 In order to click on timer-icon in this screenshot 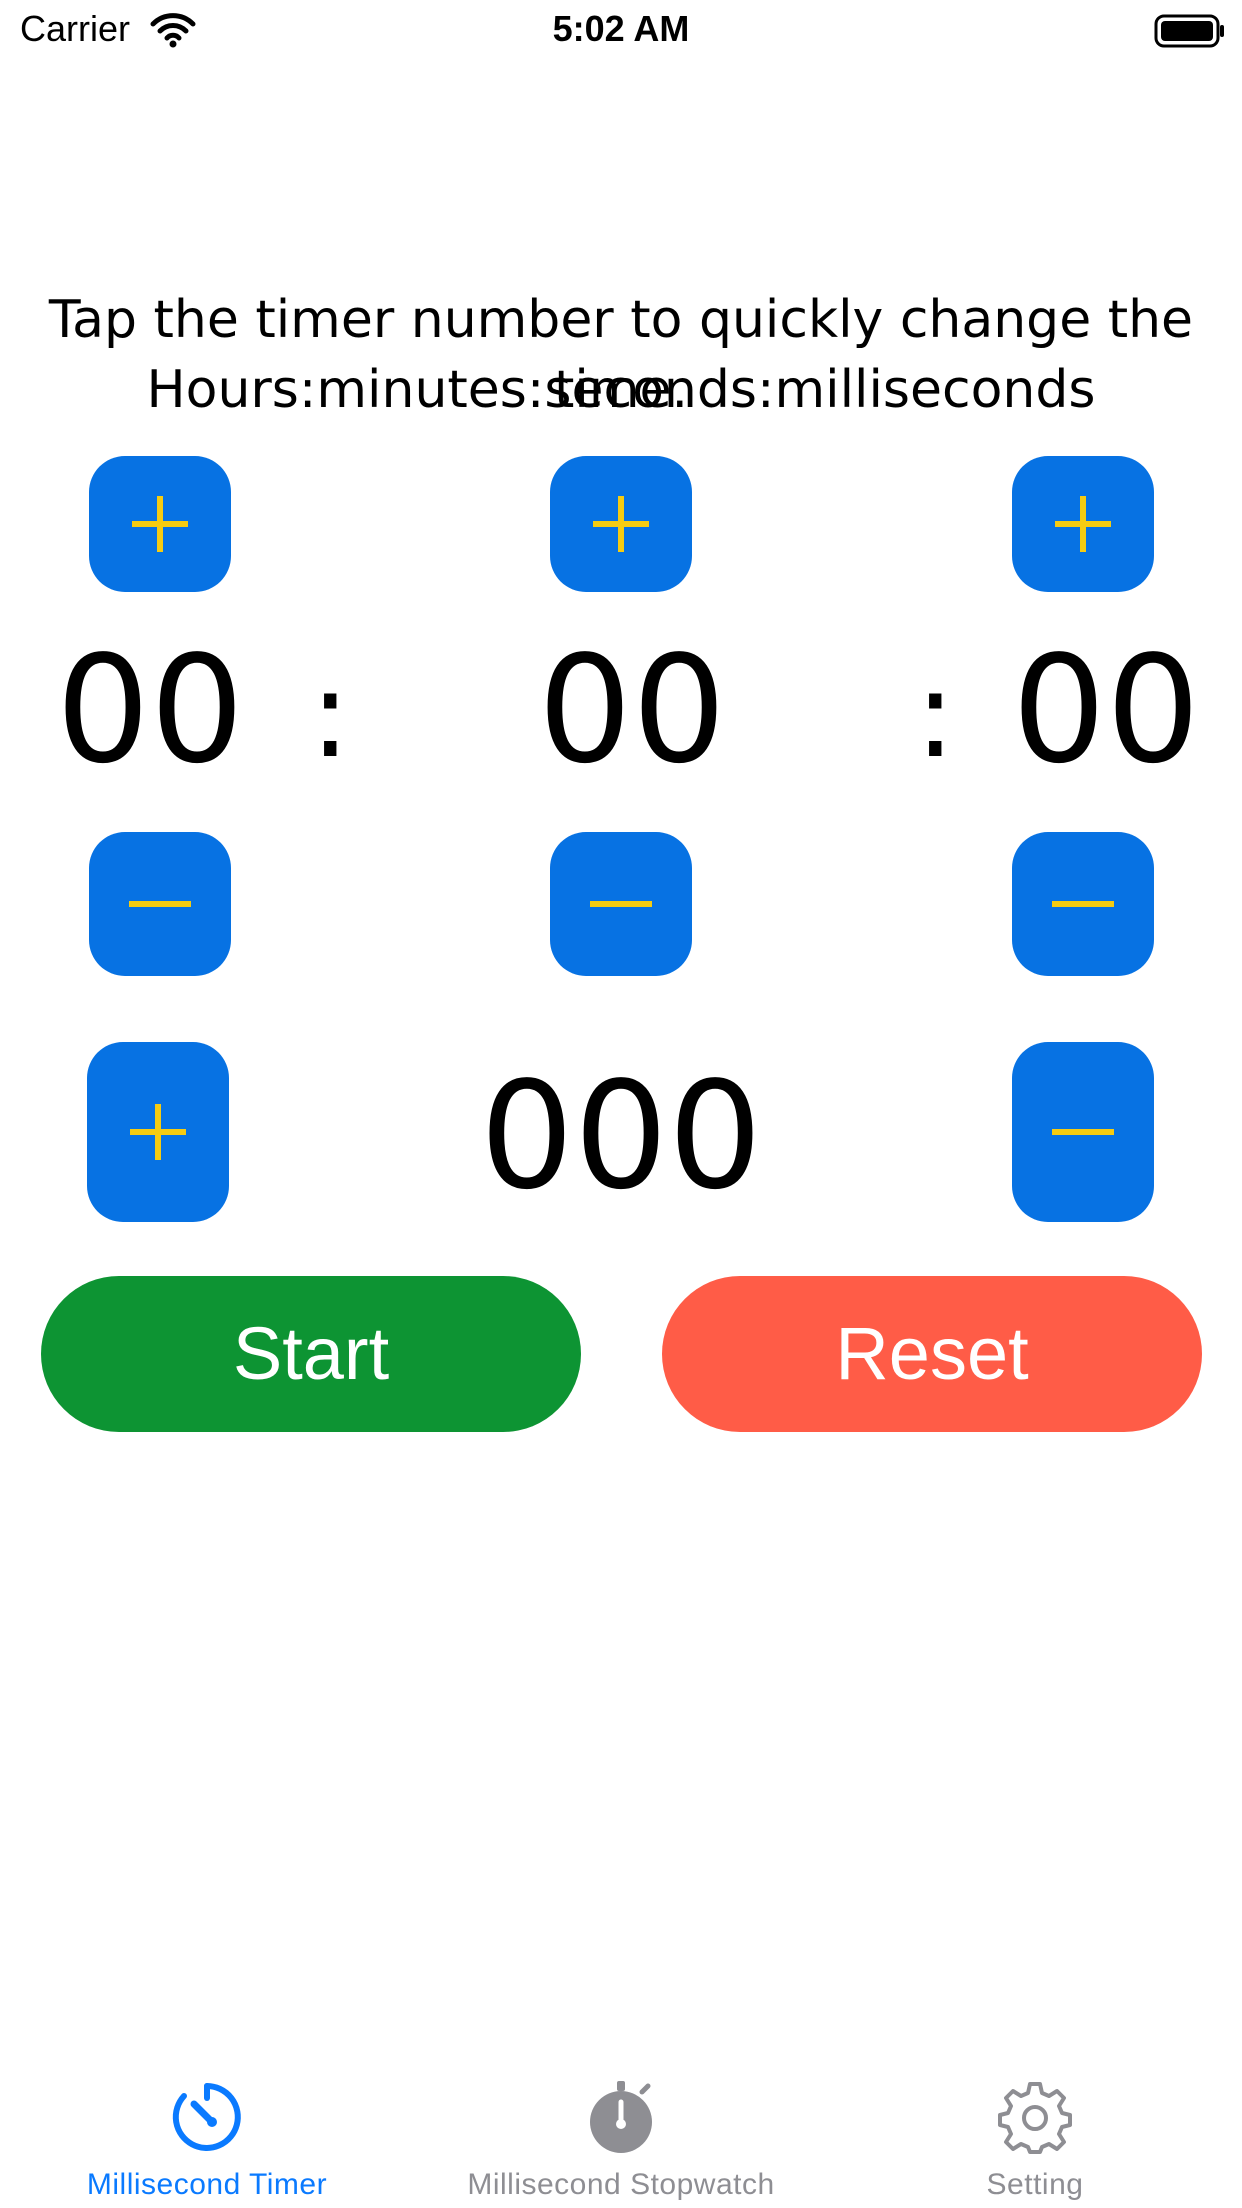, I will do `click(206, 2117)`.